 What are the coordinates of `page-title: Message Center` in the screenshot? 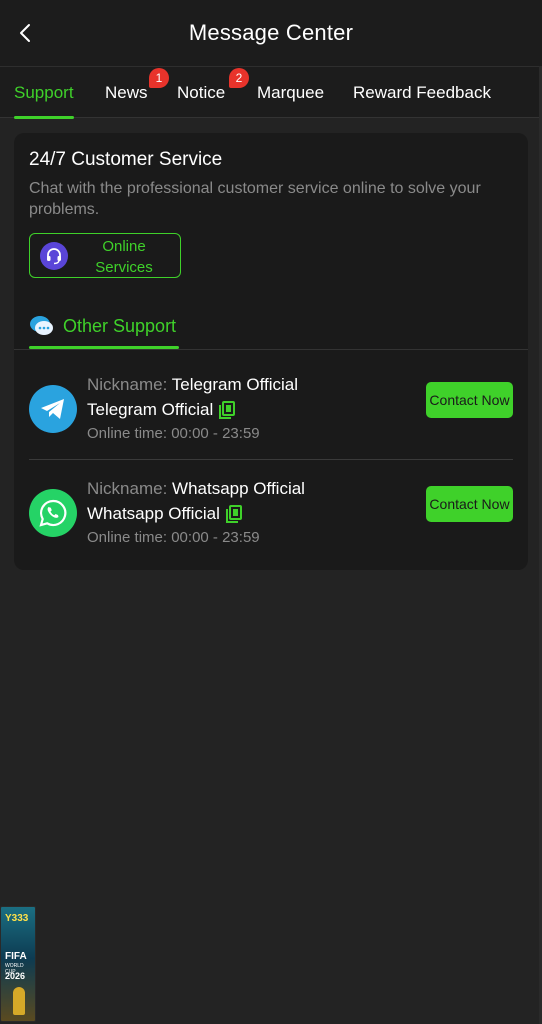 It's located at (271, 32).